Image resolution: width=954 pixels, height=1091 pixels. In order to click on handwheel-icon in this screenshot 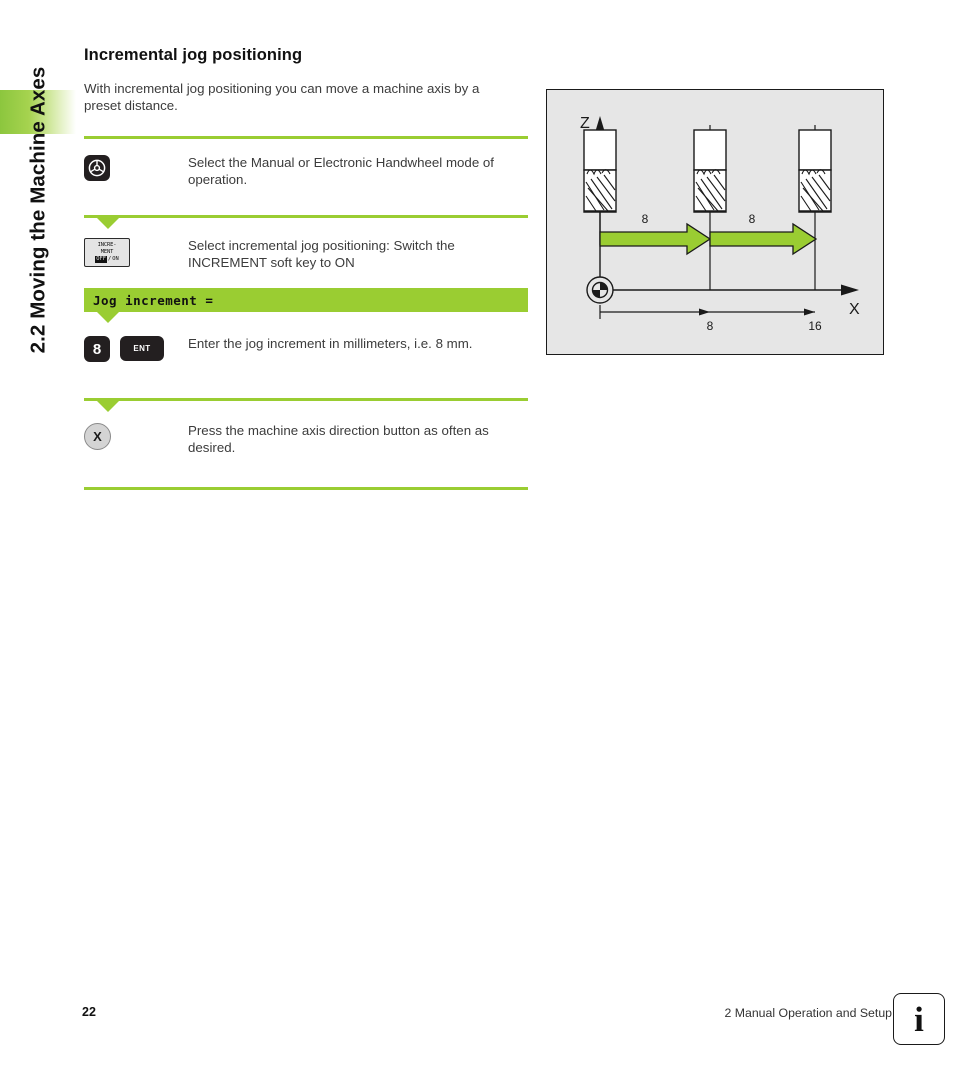, I will do `click(97, 168)`.